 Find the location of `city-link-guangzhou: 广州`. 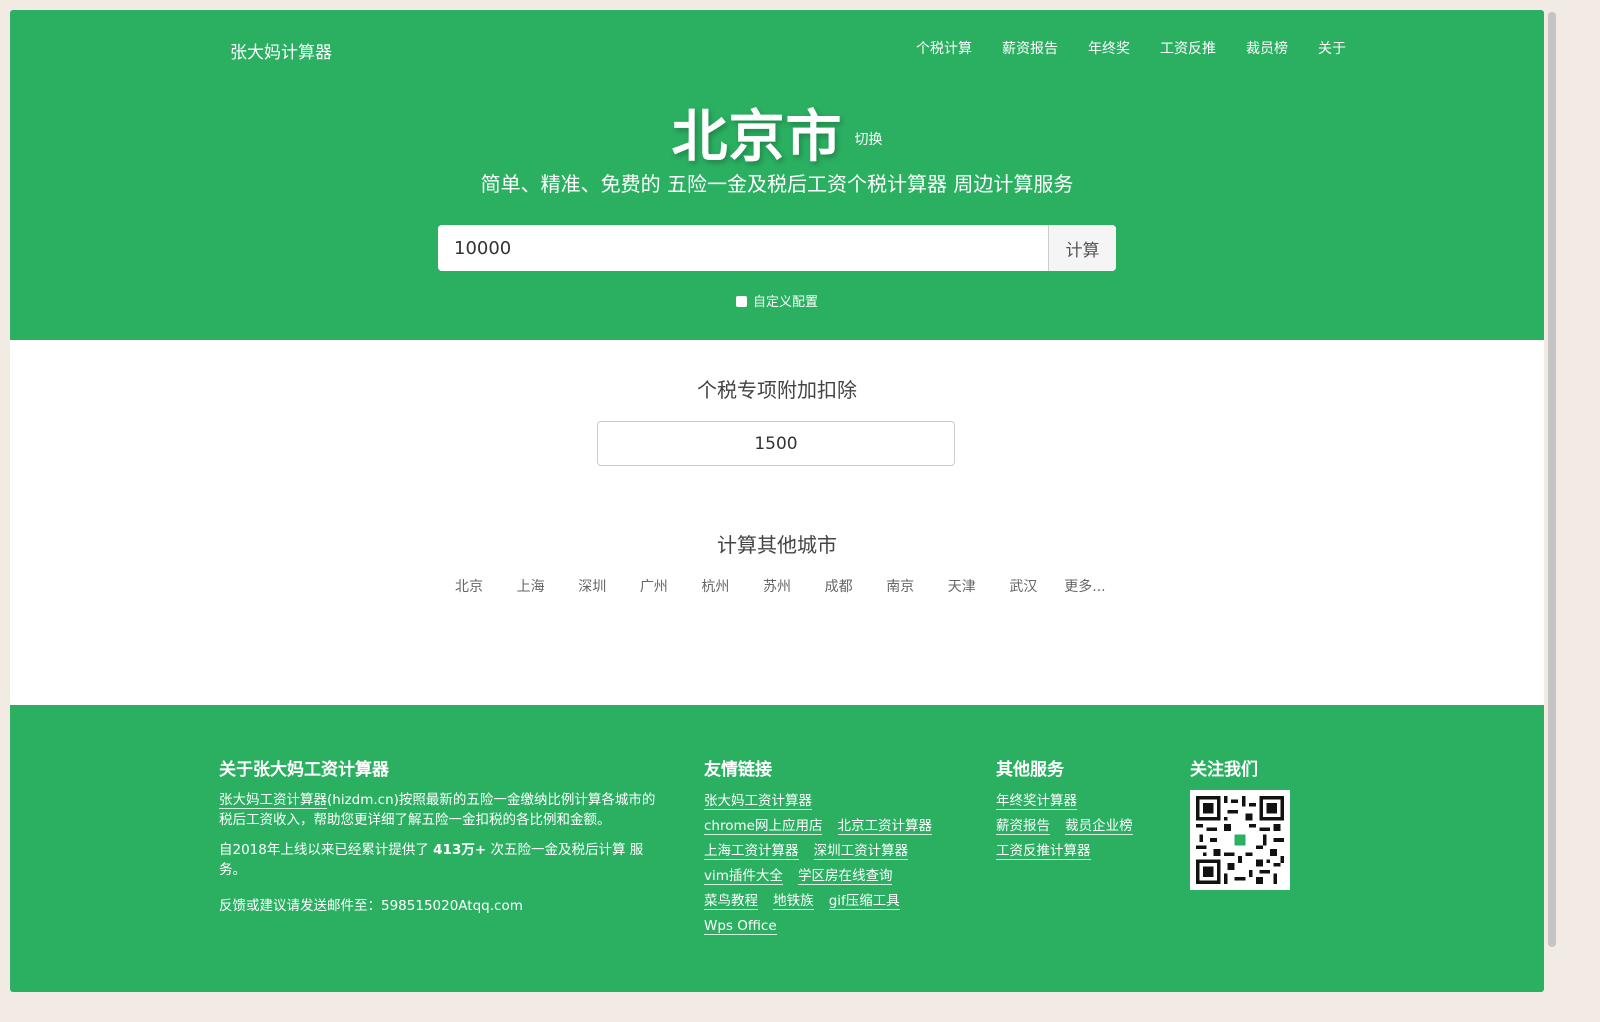

city-link-guangzhou: 广州 is located at coordinates (654, 586).